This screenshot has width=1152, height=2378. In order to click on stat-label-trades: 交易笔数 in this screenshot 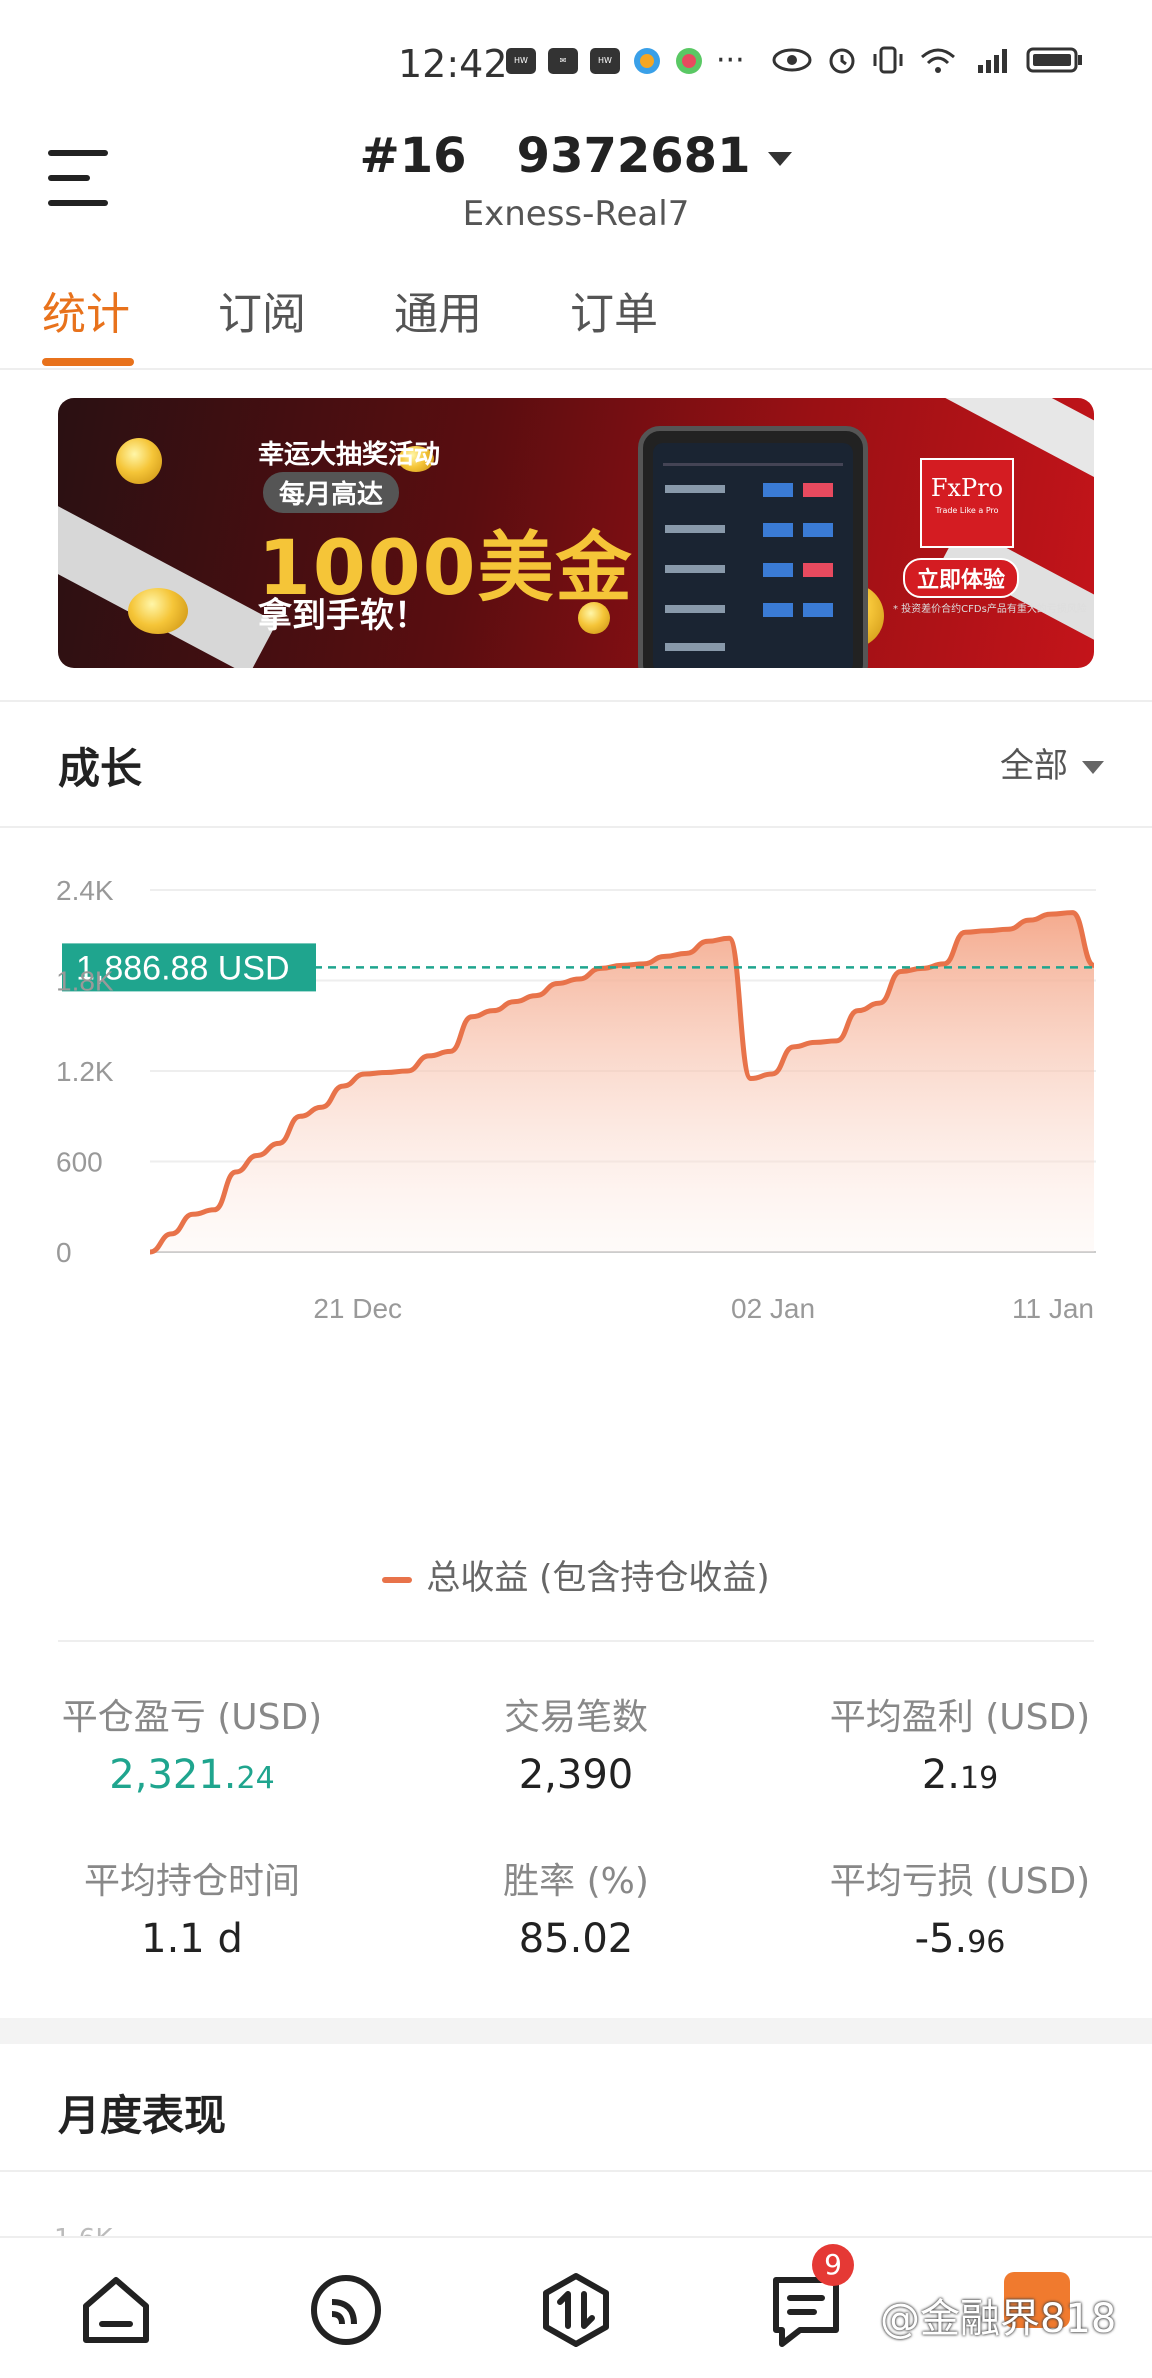, I will do `click(575, 1717)`.